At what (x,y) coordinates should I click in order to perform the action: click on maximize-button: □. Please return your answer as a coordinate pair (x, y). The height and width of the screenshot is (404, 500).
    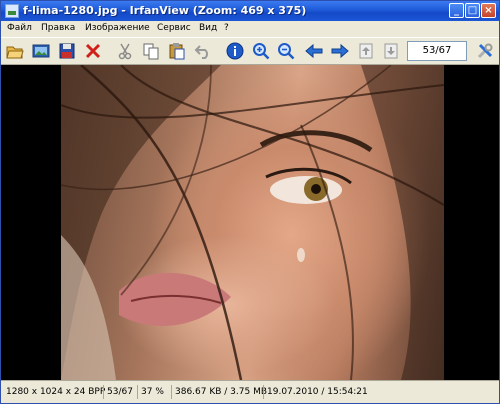
    Looking at the image, I should click on (472, 10).